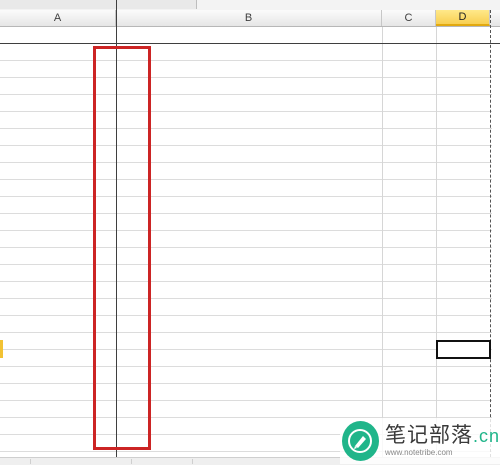 This screenshot has width=500, height=465. I want to click on column-header-d: D, so click(463, 18).